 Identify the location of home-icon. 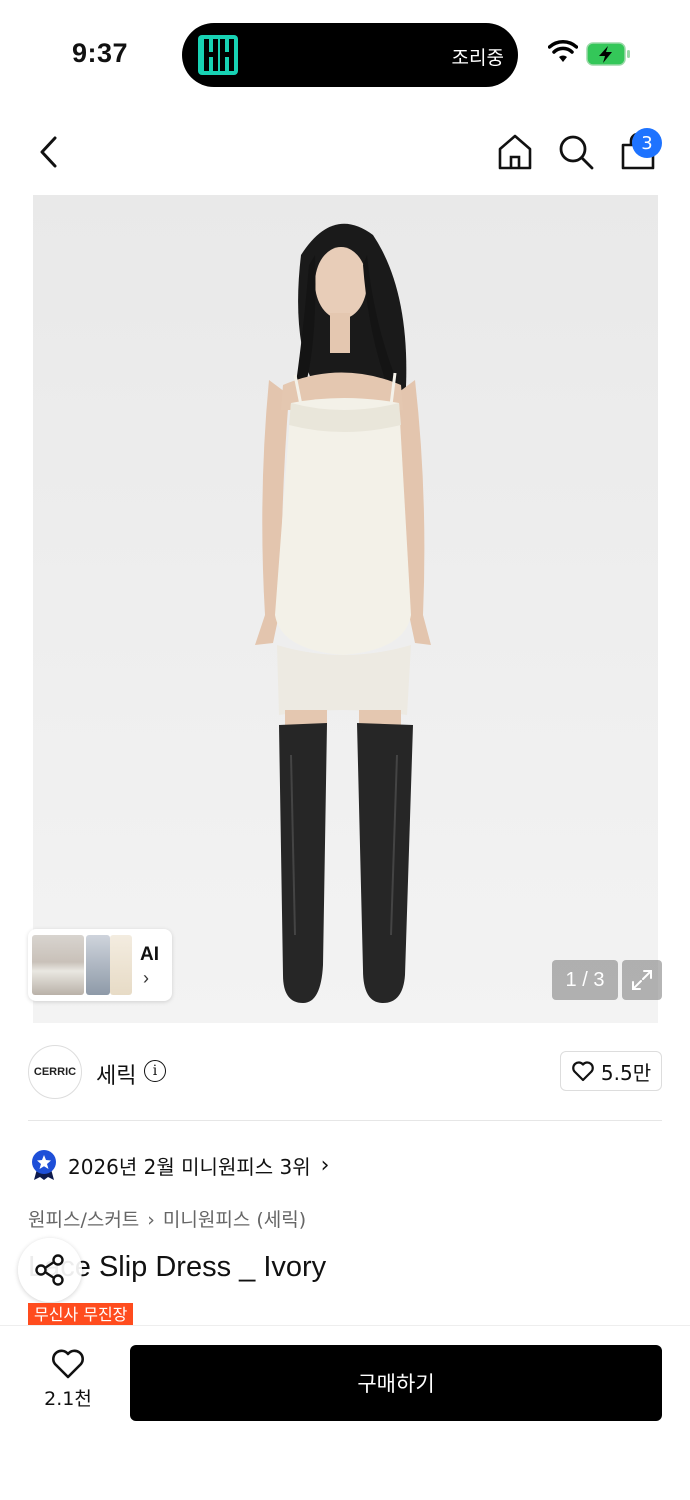
(515, 152).